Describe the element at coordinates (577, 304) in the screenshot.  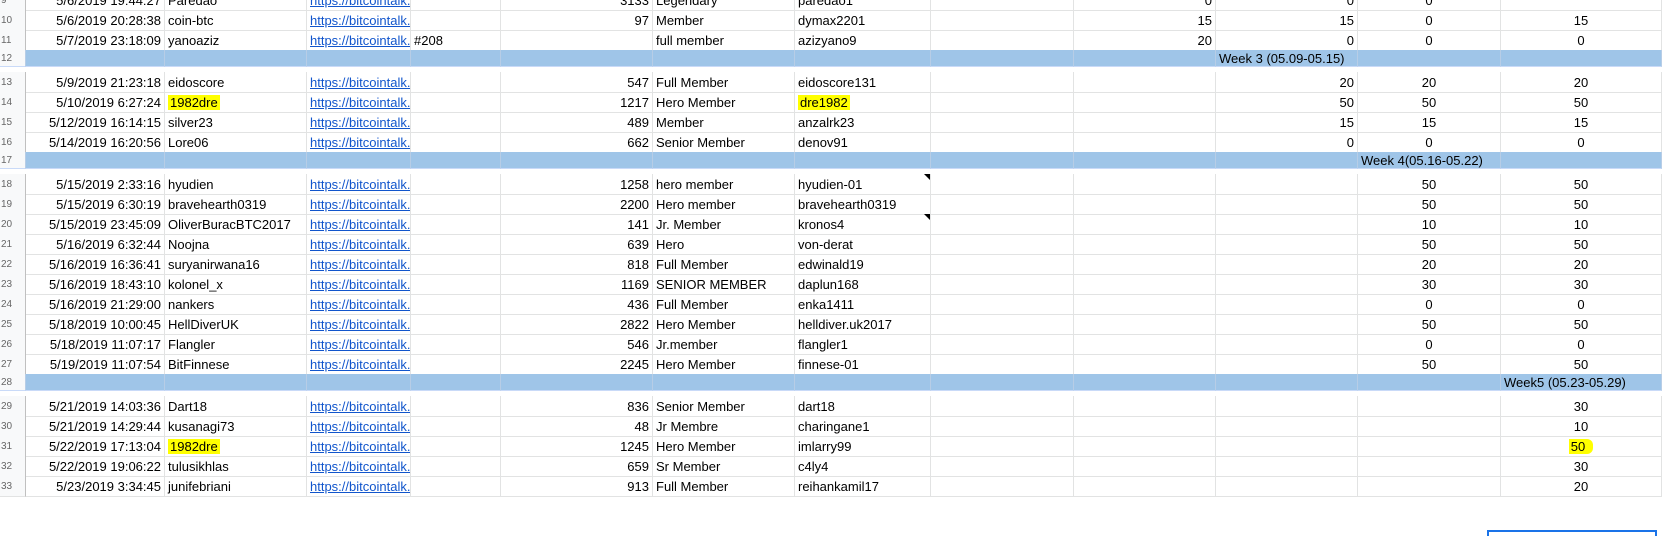
I see `cell-posts: 436` at that location.